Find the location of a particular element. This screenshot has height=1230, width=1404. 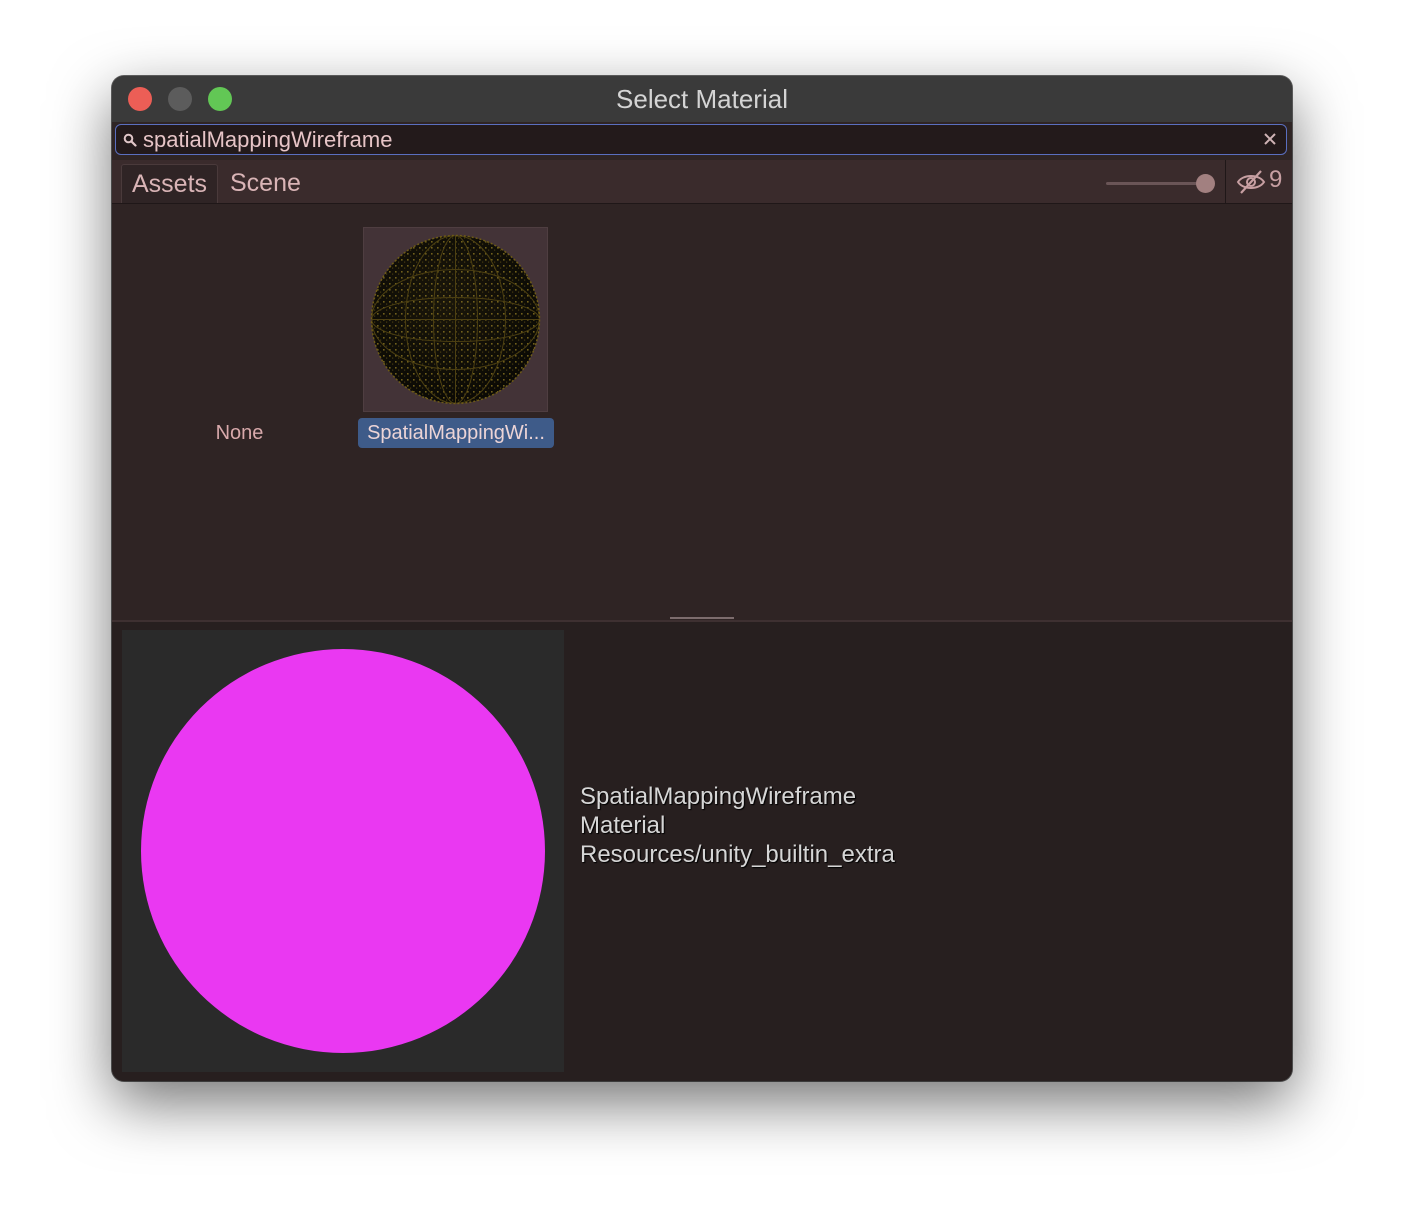

preview-sphere is located at coordinates (343, 851).